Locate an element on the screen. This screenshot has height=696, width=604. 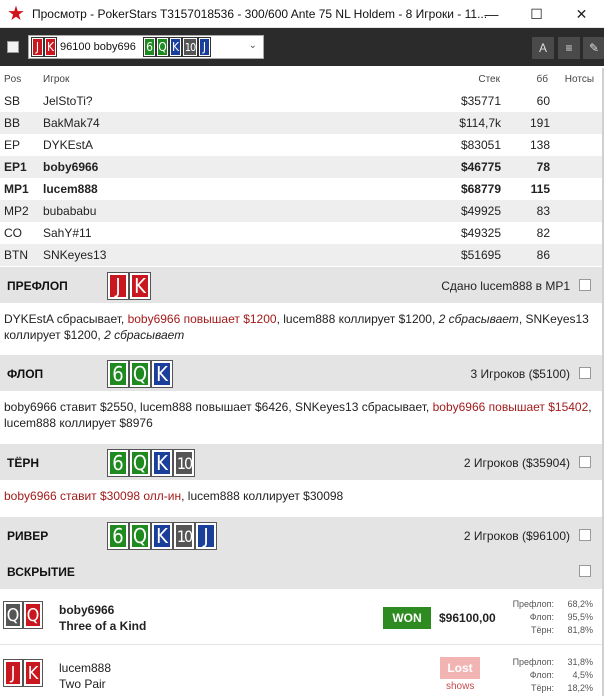
preflop-checkbox is located at coordinates (585, 285).